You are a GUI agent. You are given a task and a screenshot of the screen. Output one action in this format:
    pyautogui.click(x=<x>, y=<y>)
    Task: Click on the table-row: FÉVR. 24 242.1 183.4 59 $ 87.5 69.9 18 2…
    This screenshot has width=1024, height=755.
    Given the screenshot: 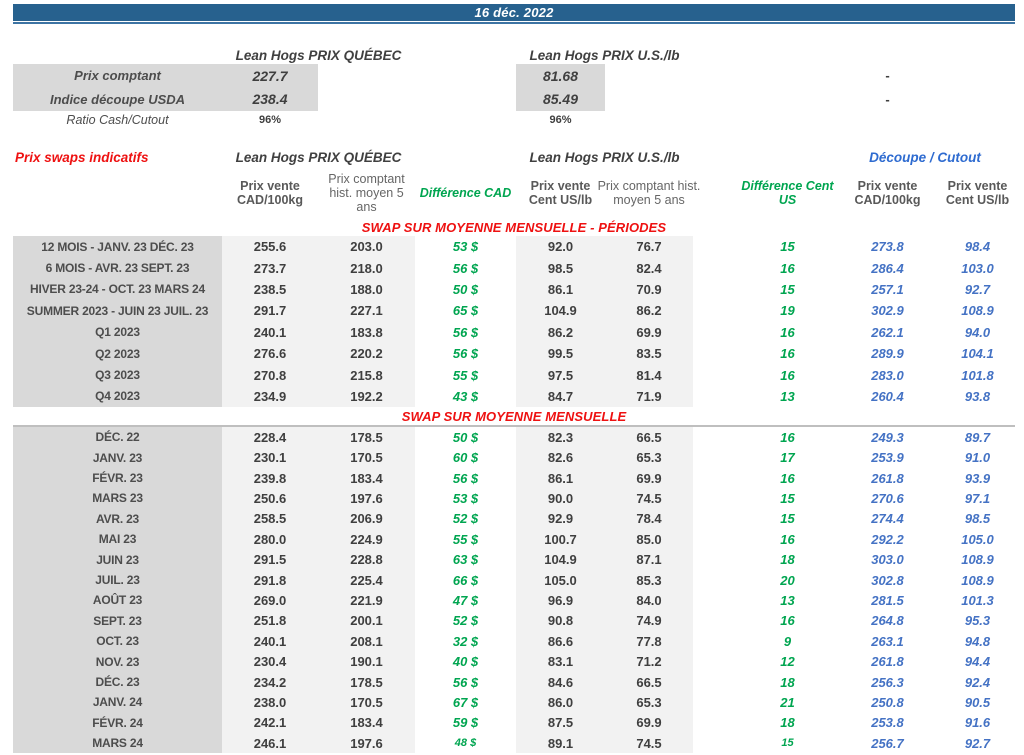 What is the action you would take?
    pyautogui.click(x=514, y=722)
    